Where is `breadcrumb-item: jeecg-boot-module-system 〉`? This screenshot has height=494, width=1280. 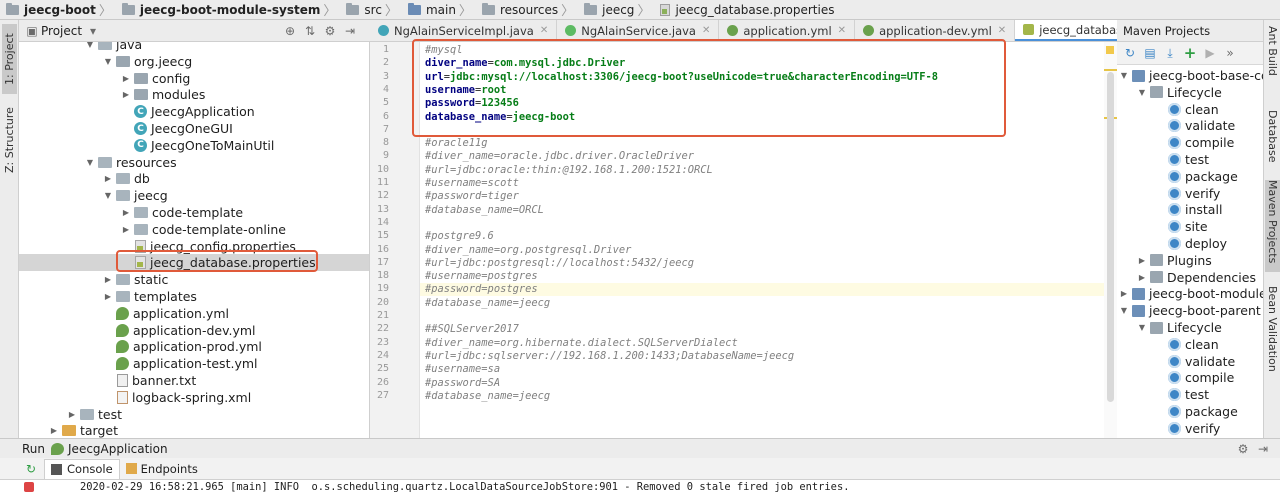
breadcrumb-item: jeecg-boot-module-system 〉 is located at coordinates (228, 9).